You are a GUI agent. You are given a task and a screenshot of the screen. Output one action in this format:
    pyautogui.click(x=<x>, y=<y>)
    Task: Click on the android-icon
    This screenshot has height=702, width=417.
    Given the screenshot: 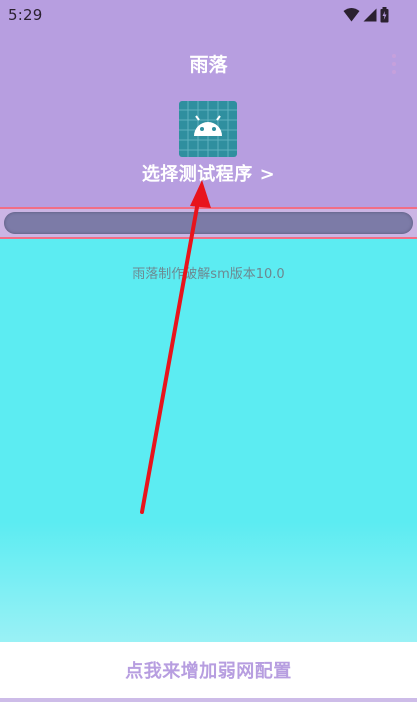 What is the action you would take?
    pyautogui.click(x=208, y=129)
    